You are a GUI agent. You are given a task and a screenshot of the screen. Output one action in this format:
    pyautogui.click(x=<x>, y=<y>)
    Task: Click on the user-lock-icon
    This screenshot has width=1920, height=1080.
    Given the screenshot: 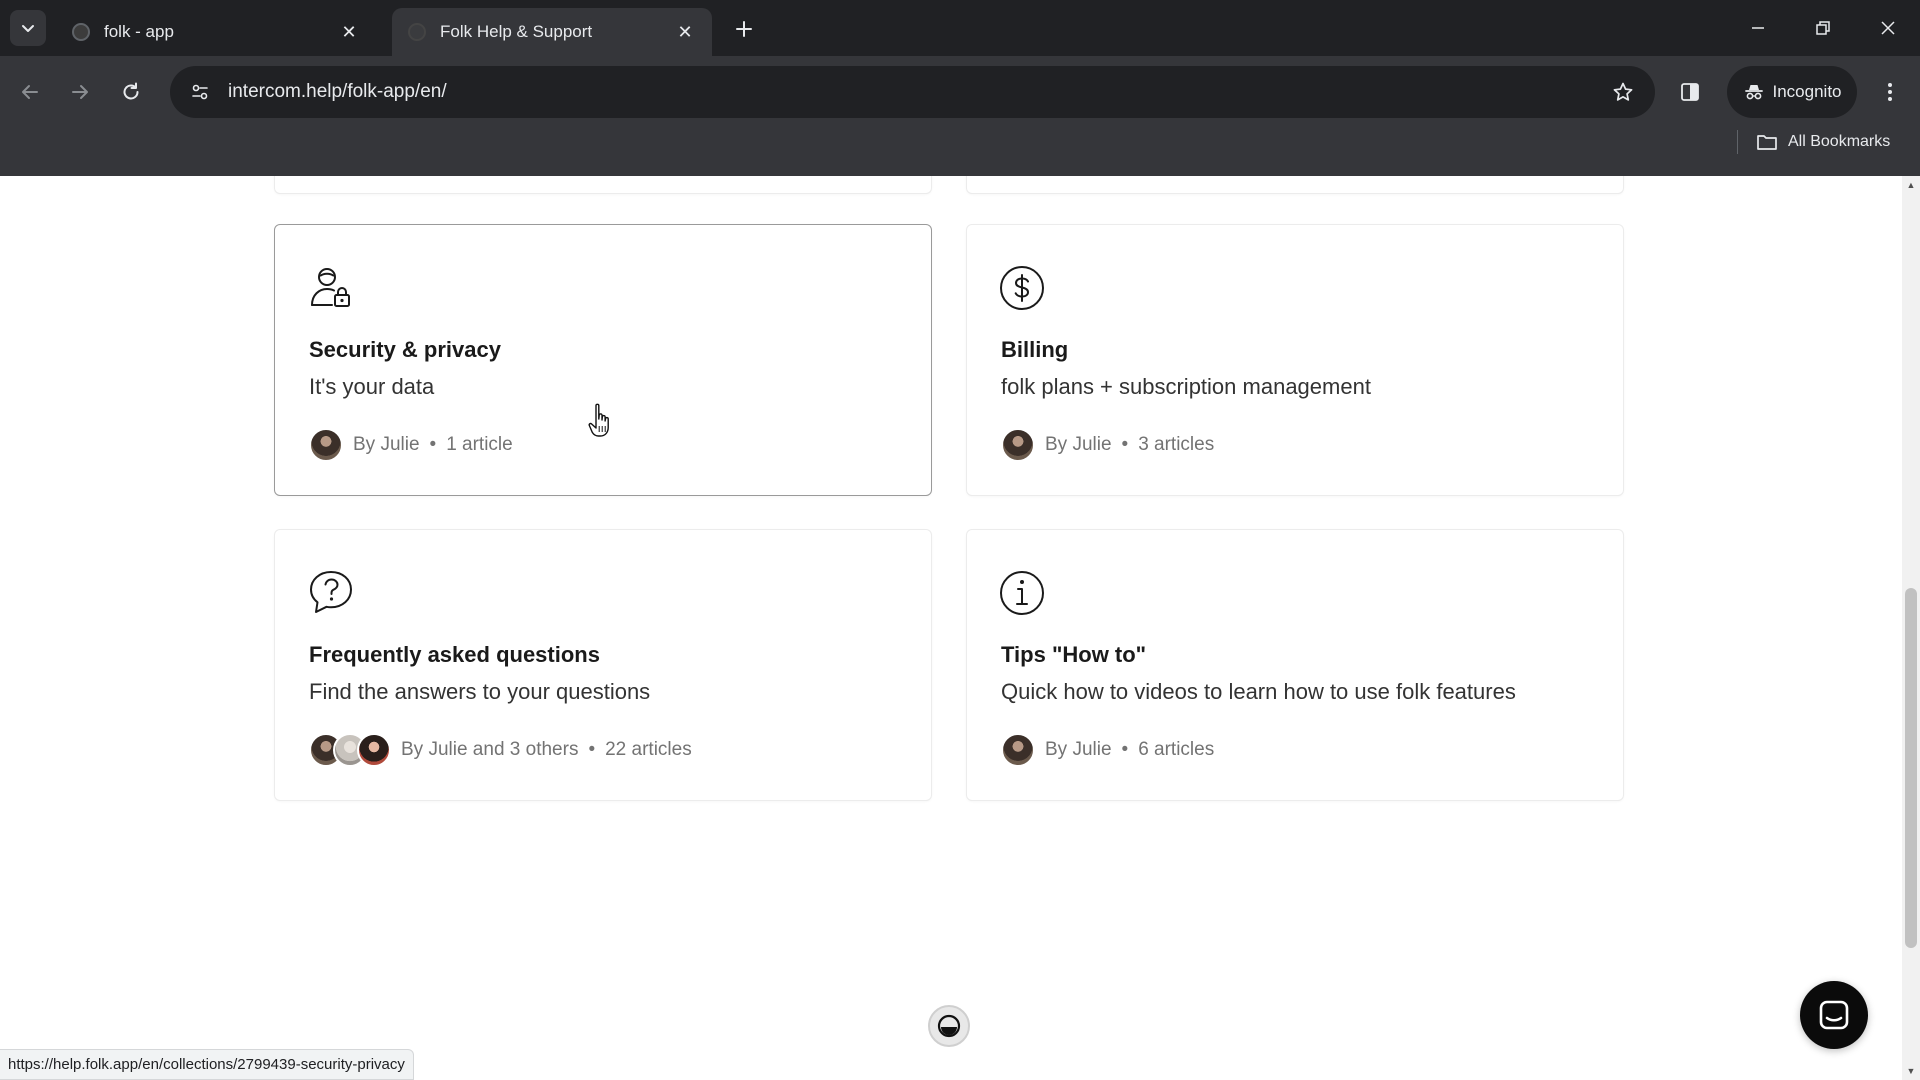 What is the action you would take?
    pyautogui.click(x=330, y=287)
    